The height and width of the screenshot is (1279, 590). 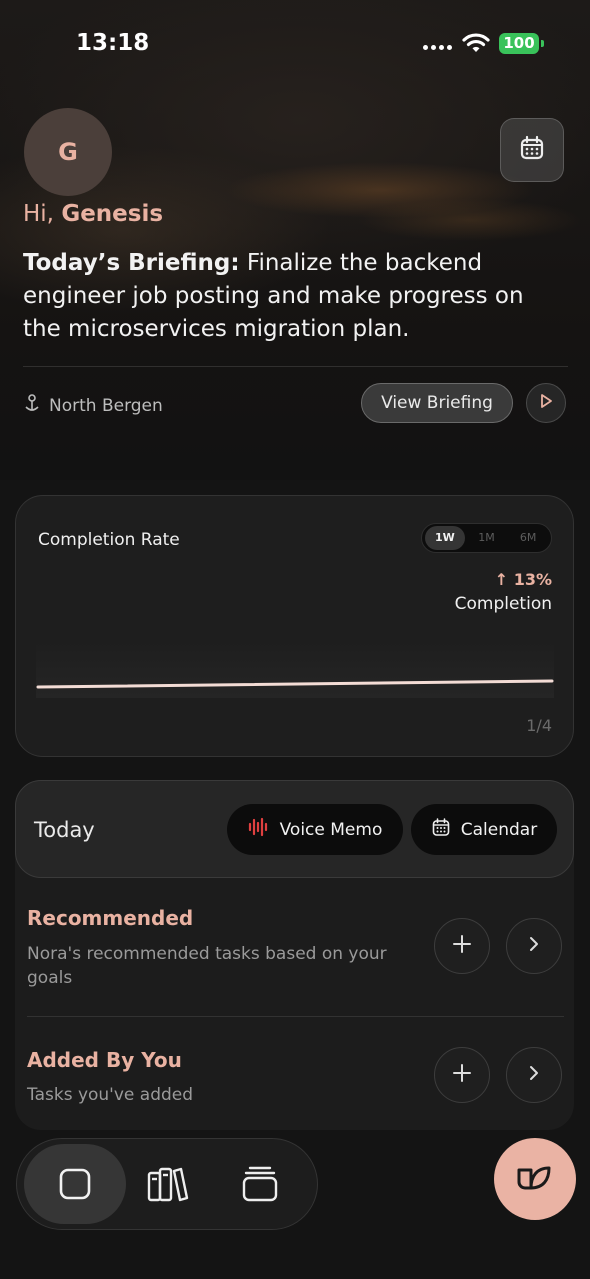 I want to click on open-recommended-button, so click(x=534, y=946).